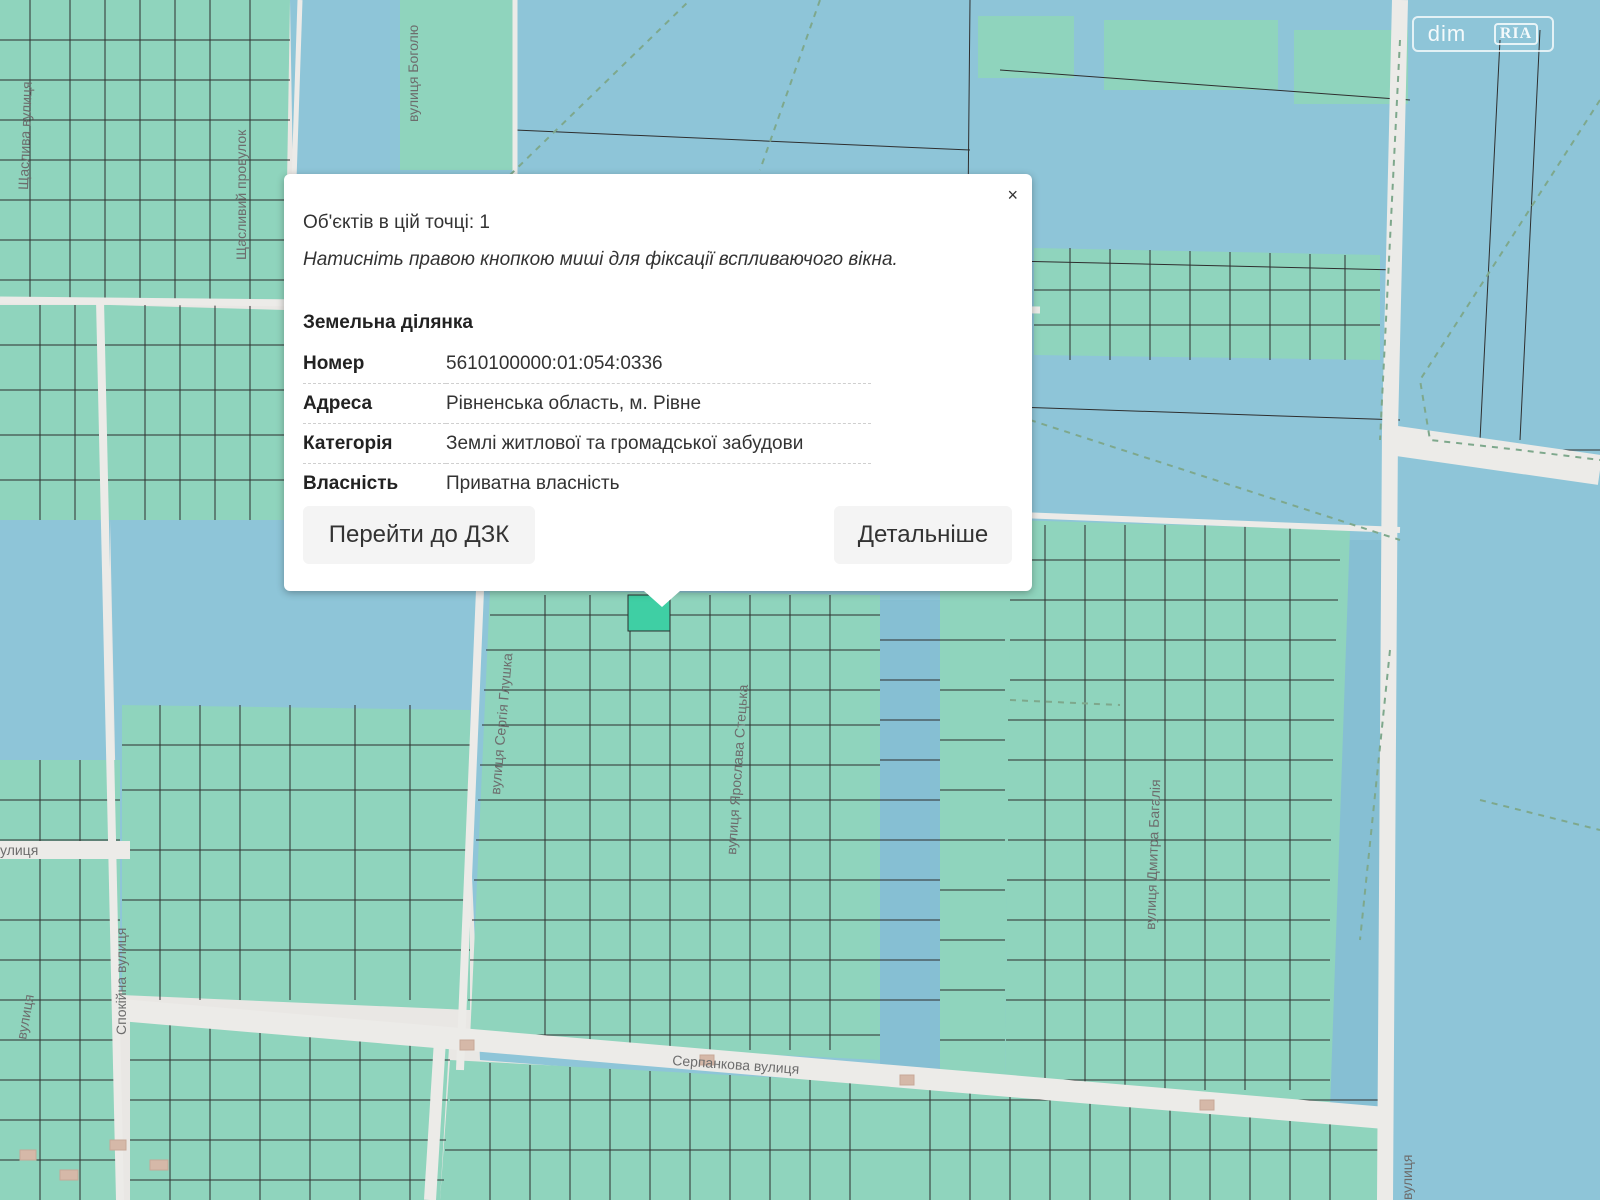  I want to click on attribute-key: Власність, so click(351, 483).